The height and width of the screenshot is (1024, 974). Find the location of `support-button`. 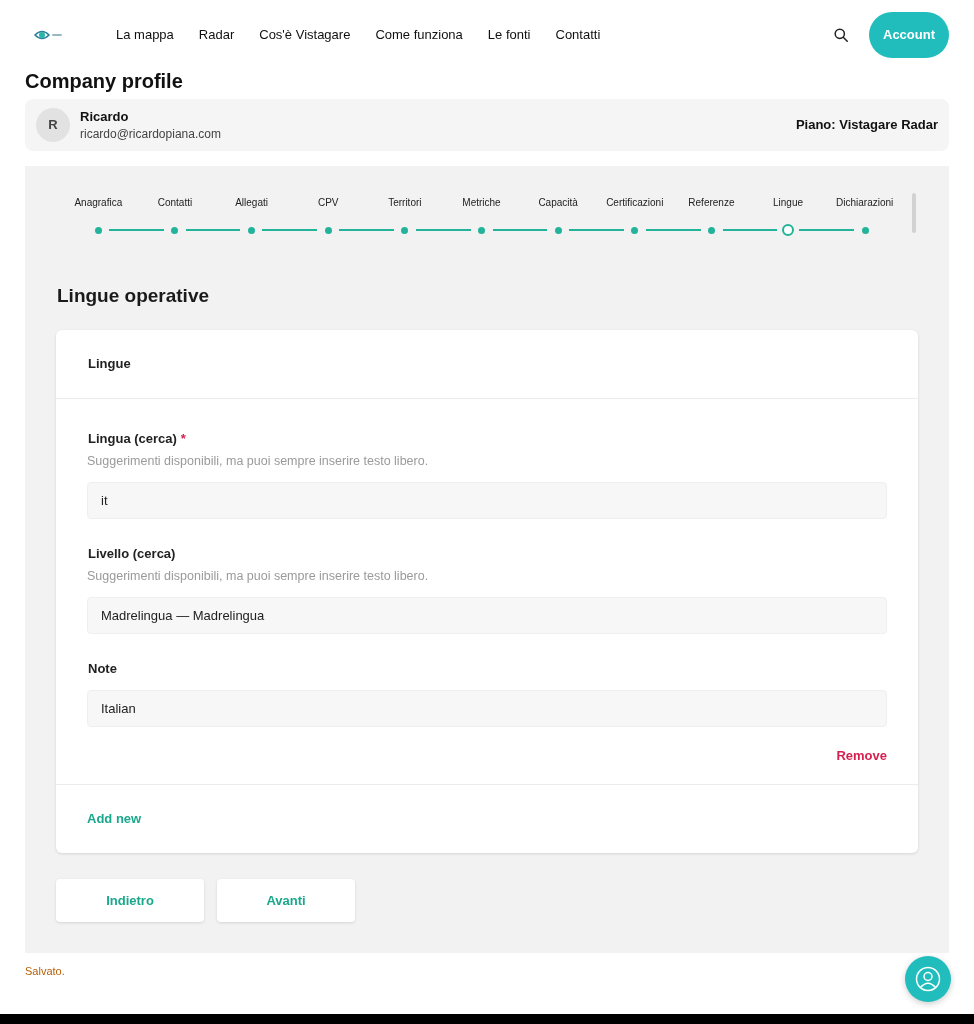

support-button is located at coordinates (928, 979).